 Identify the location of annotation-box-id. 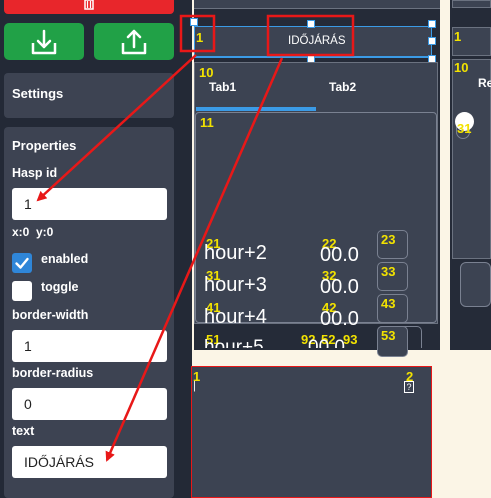
(197, 33).